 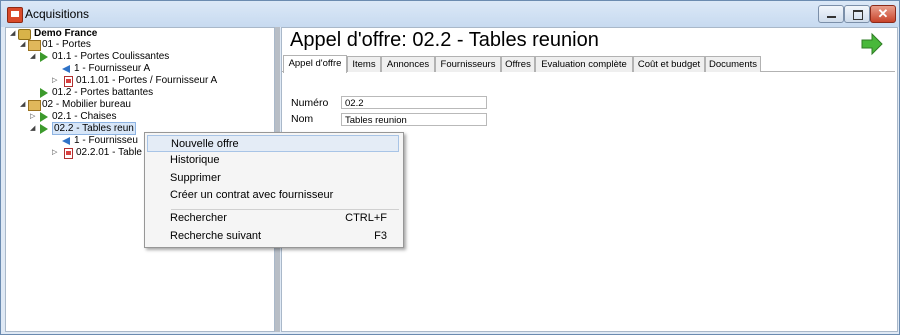 I want to click on menu-item-shortcut: CTRL+F, so click(x=366, y=218).